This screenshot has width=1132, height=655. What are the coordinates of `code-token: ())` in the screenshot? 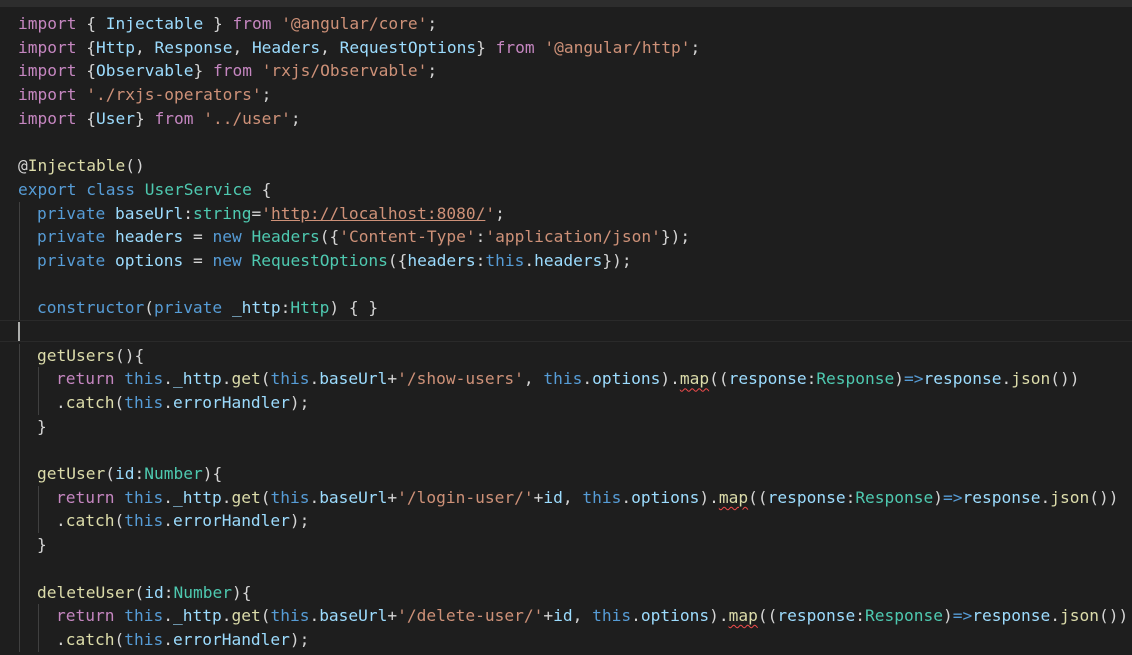 It's located at (1104, 497).